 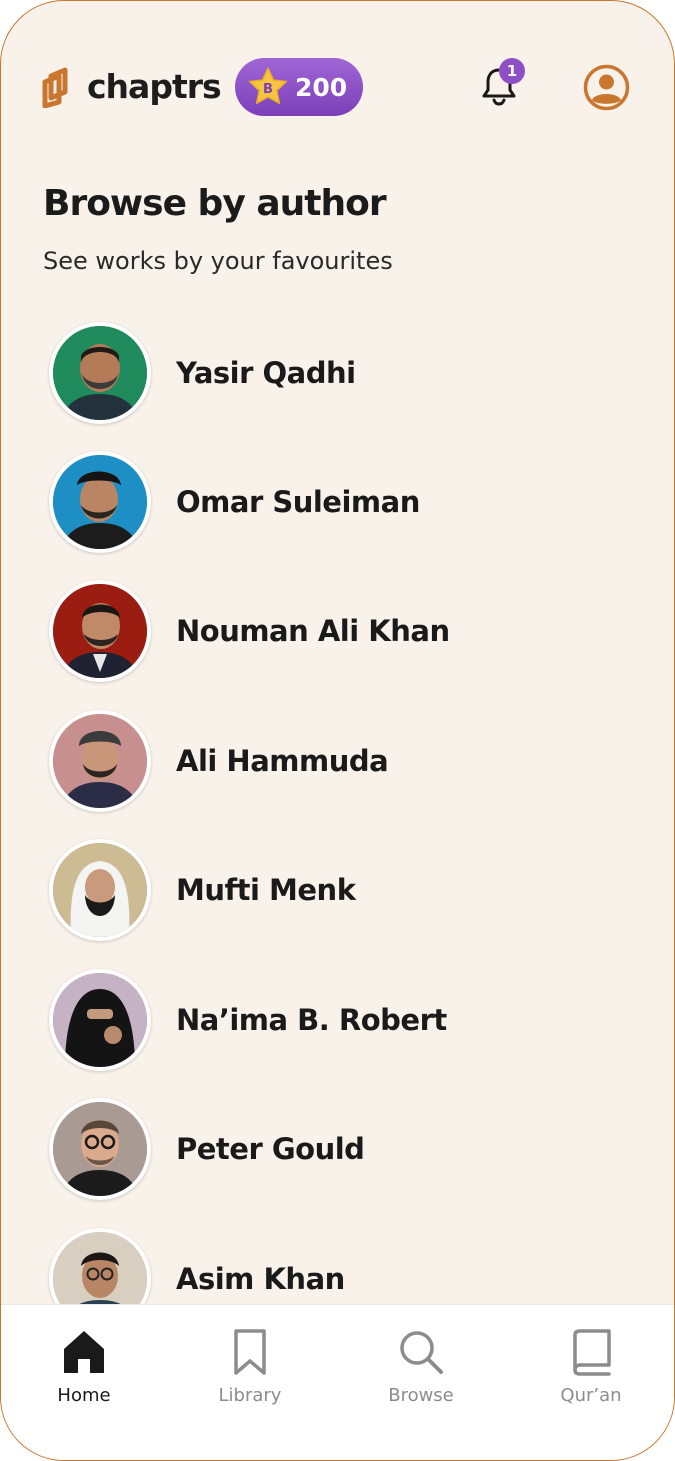 What do you see at coordinates (321, 87) in the screenshot?
I see `points-value: 200` at bounding box center [321, 87].